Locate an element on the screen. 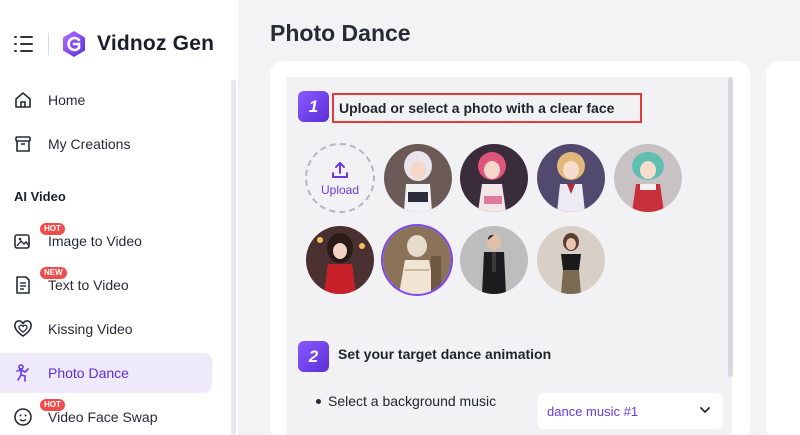  sidebar-item-video-face-swap: HOT Video Face Swap is located at coordinates (106, 416).